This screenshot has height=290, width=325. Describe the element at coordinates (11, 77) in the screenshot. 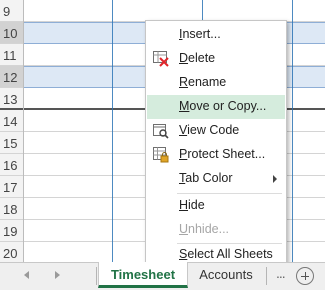

I see `row-number: 12` at that location.